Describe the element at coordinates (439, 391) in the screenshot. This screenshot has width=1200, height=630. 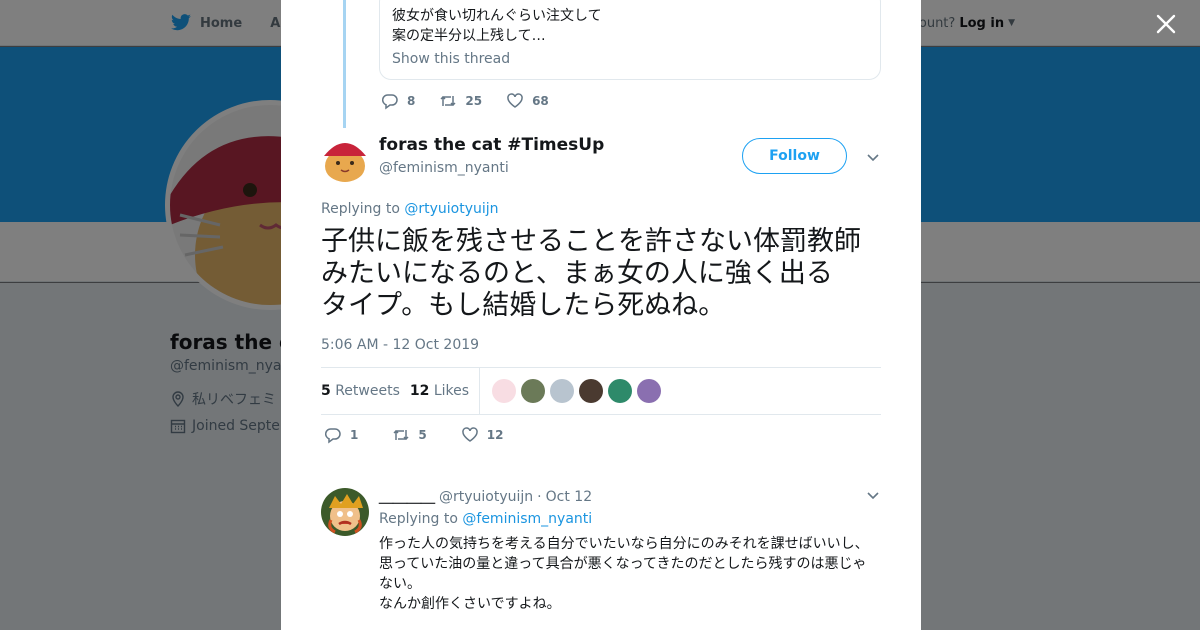
I see `likes-stat: 12 Likes` at that location.